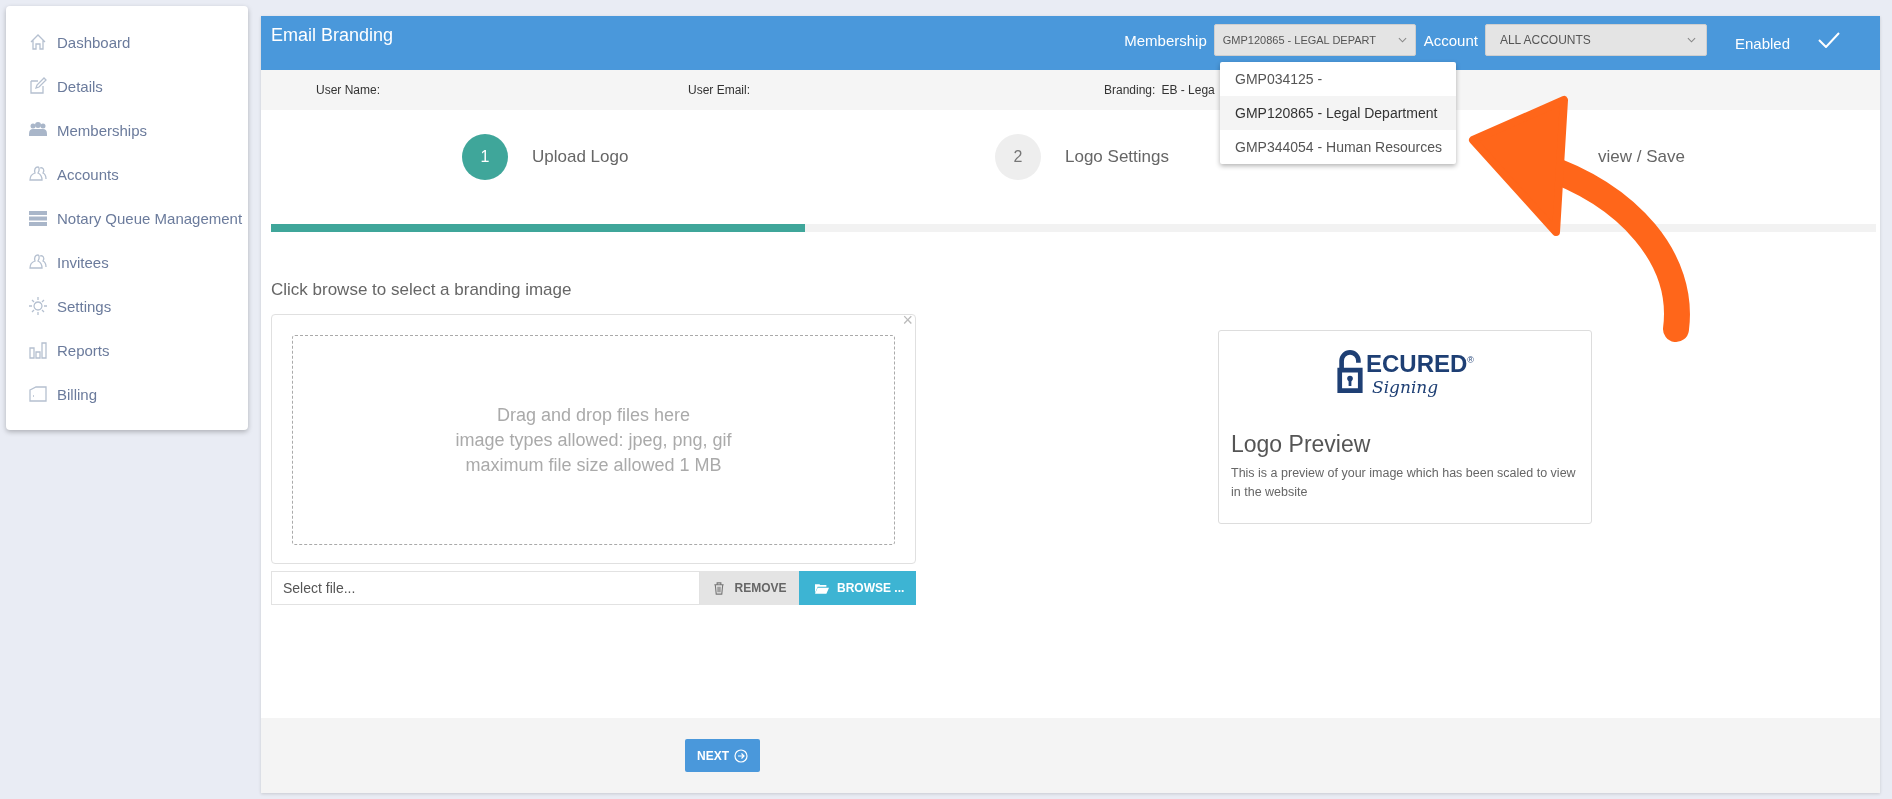  I want to click on sidebar-item: Reports, so click(127, 350).